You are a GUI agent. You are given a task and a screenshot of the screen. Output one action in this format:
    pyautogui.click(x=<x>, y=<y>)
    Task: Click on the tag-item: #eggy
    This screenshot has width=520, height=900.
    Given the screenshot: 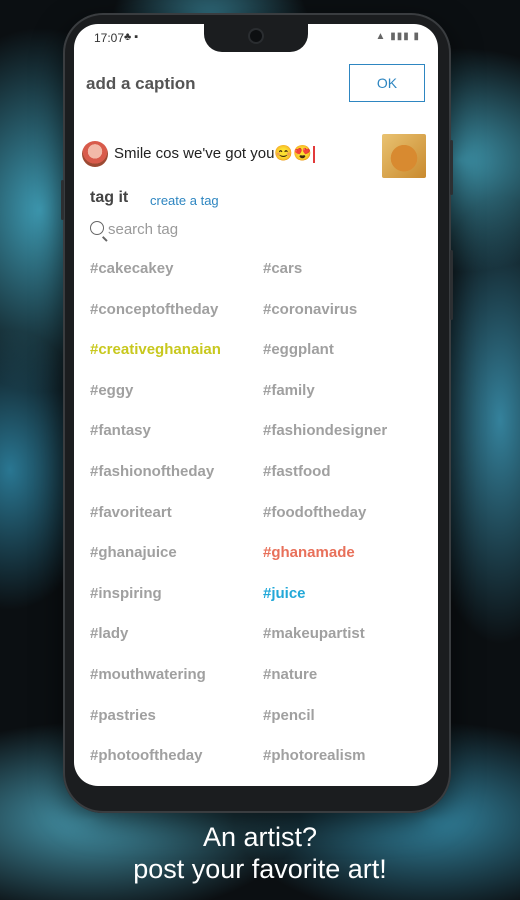 What is the action you would take?
    pyautogui.click(x=111, y=390)
    